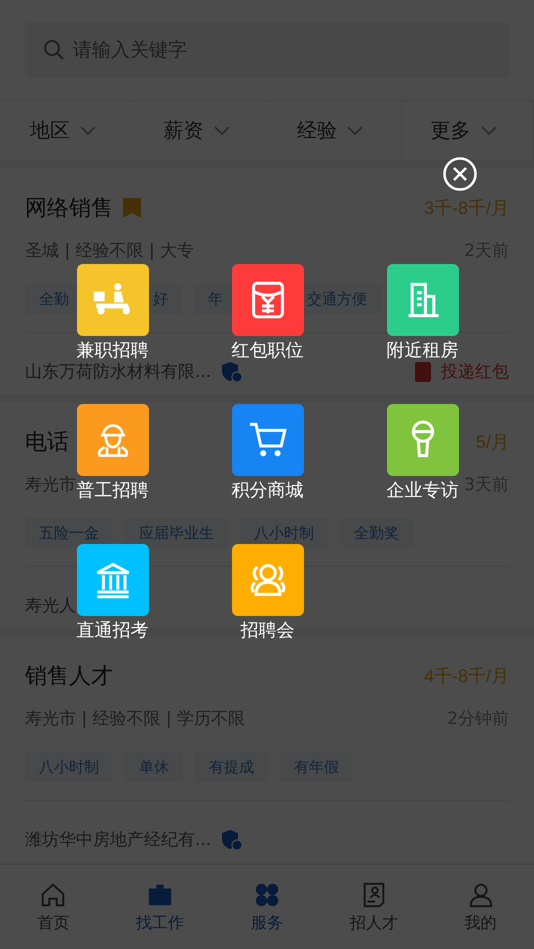  What do you see at coordinates (69, 209) in the screenshot?
I see `job-title: 网络销售` at bounding box center [69, 209].